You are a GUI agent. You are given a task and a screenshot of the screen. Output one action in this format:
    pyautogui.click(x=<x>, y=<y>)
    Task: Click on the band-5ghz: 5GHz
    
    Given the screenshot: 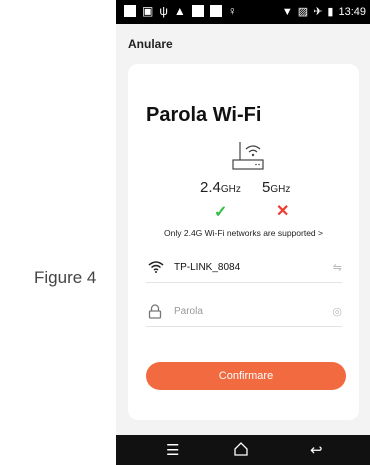 What is the action you would take?
    pyautogui.click(x=276, y=187)
    